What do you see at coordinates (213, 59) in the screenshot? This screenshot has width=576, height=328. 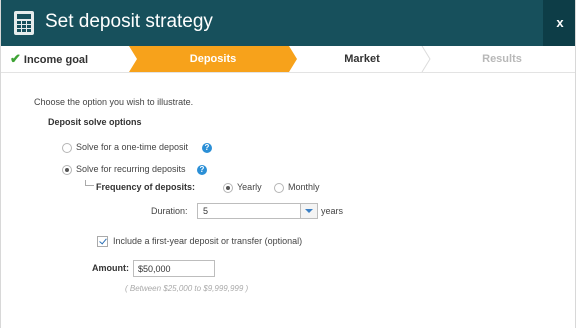 I see `step-deposits: Deposits` at bounding box center [213, 59].